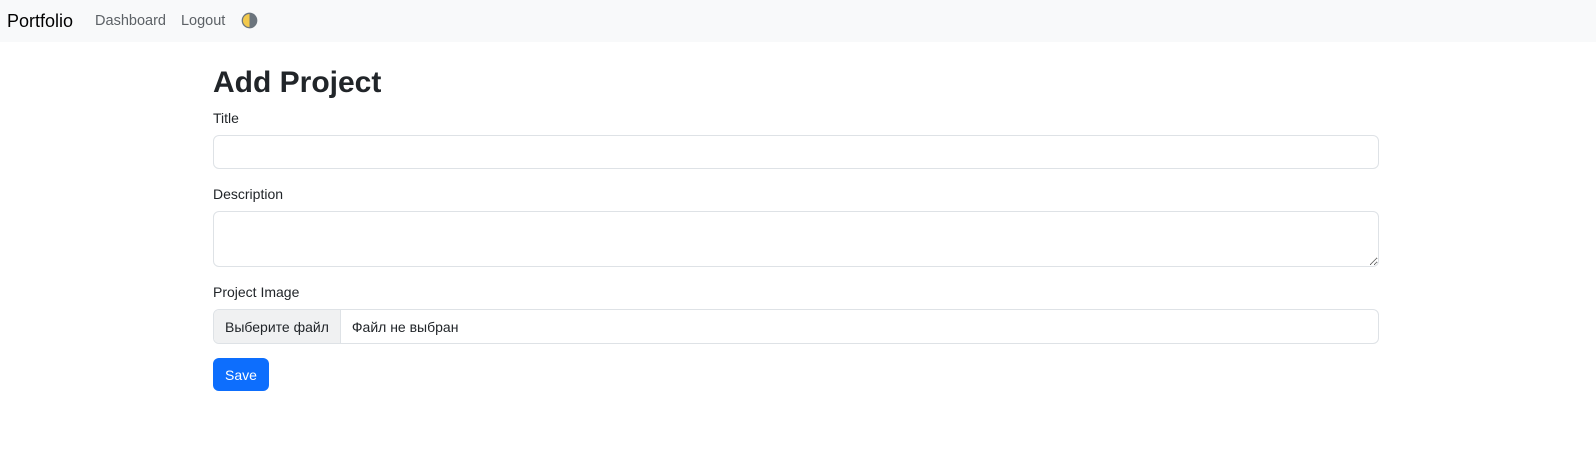  Describe the element at coordinates (203, 21) in the screenshot. I see `nav-link-logout: Logout` at that location.